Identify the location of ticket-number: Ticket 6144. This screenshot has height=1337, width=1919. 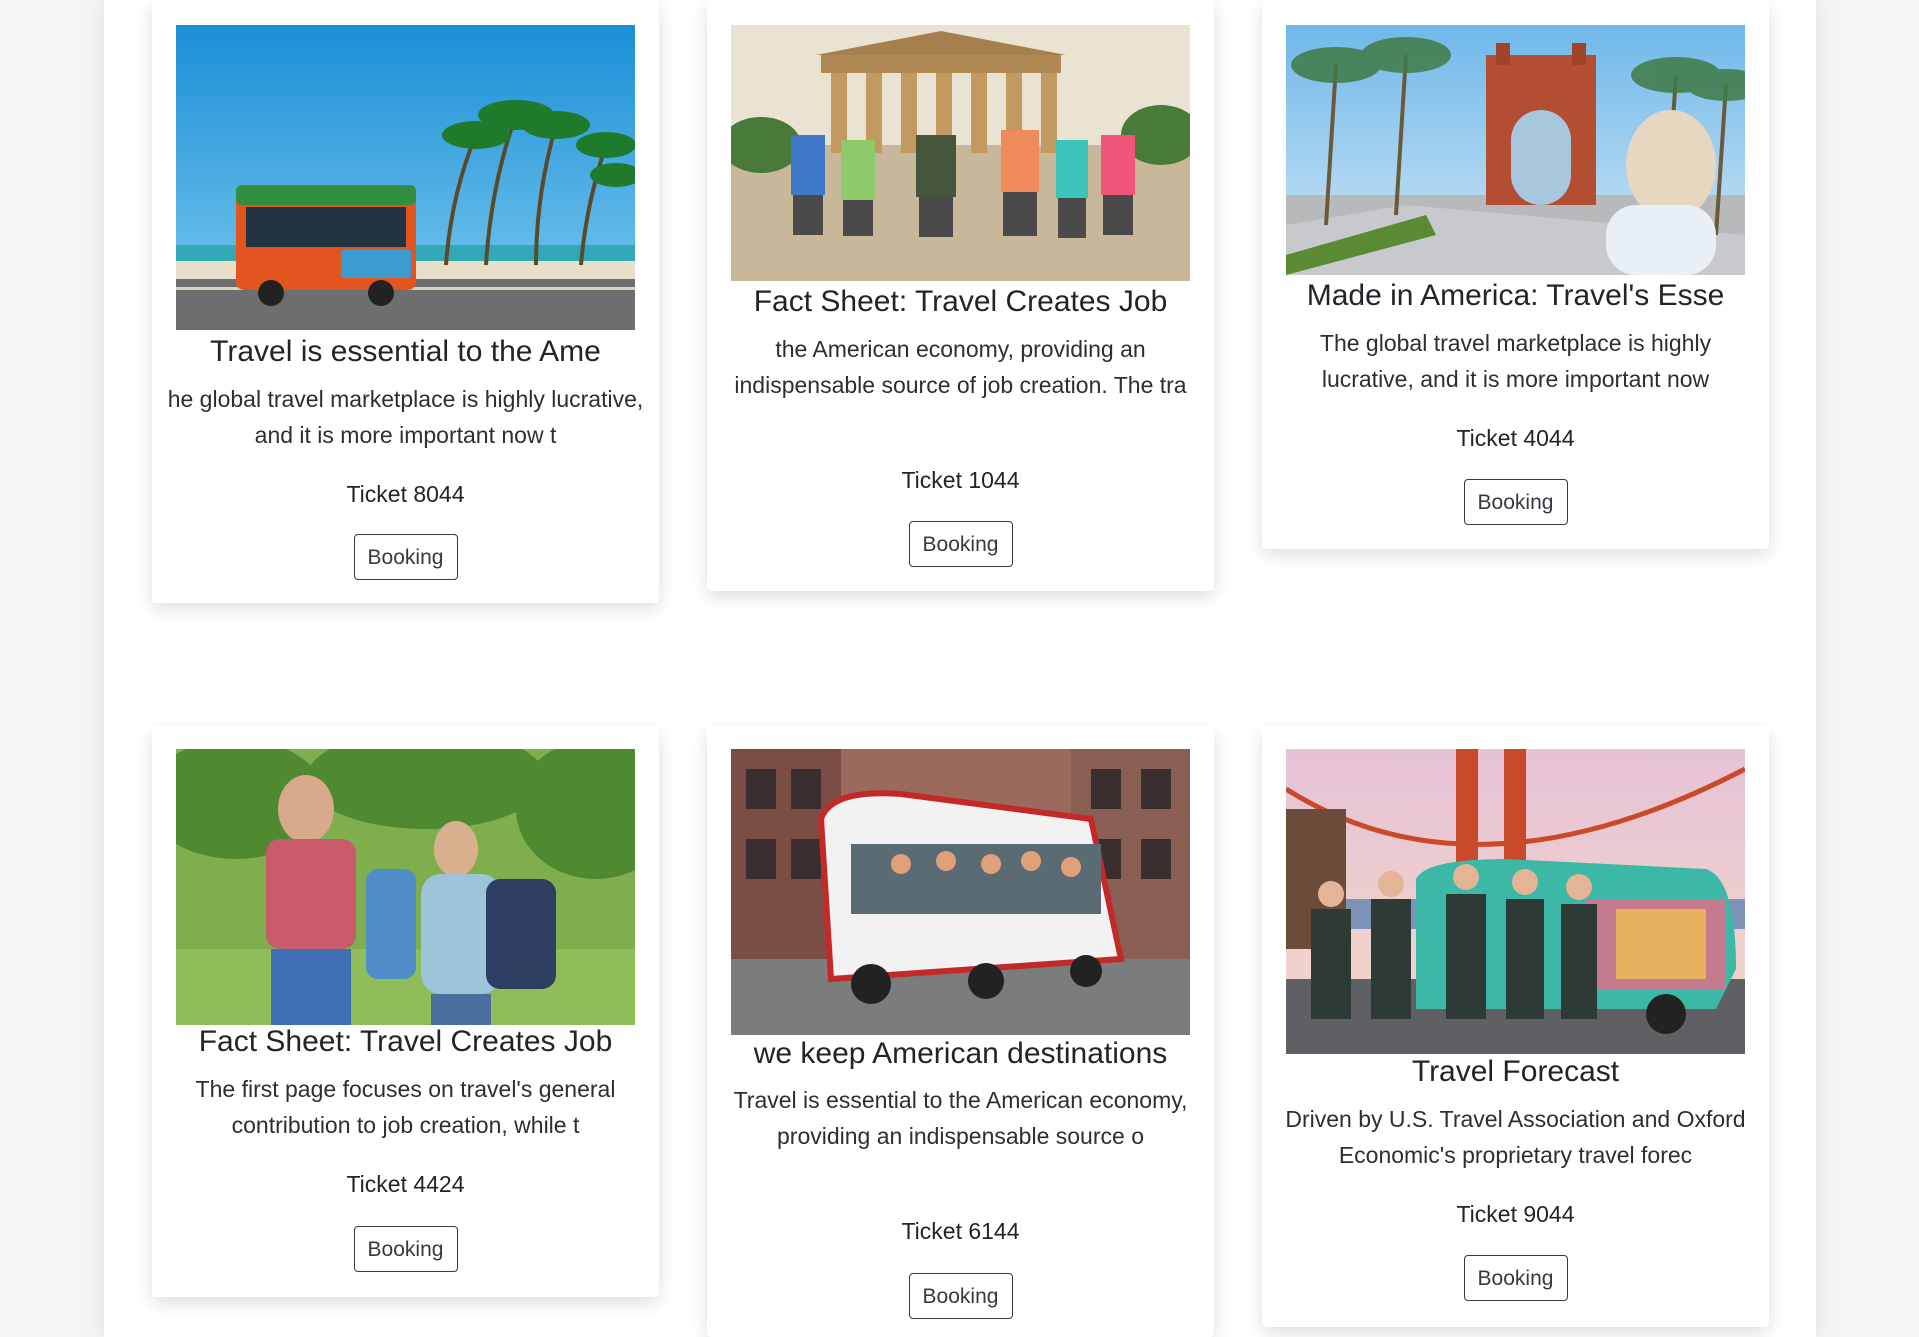
(960, 1231).